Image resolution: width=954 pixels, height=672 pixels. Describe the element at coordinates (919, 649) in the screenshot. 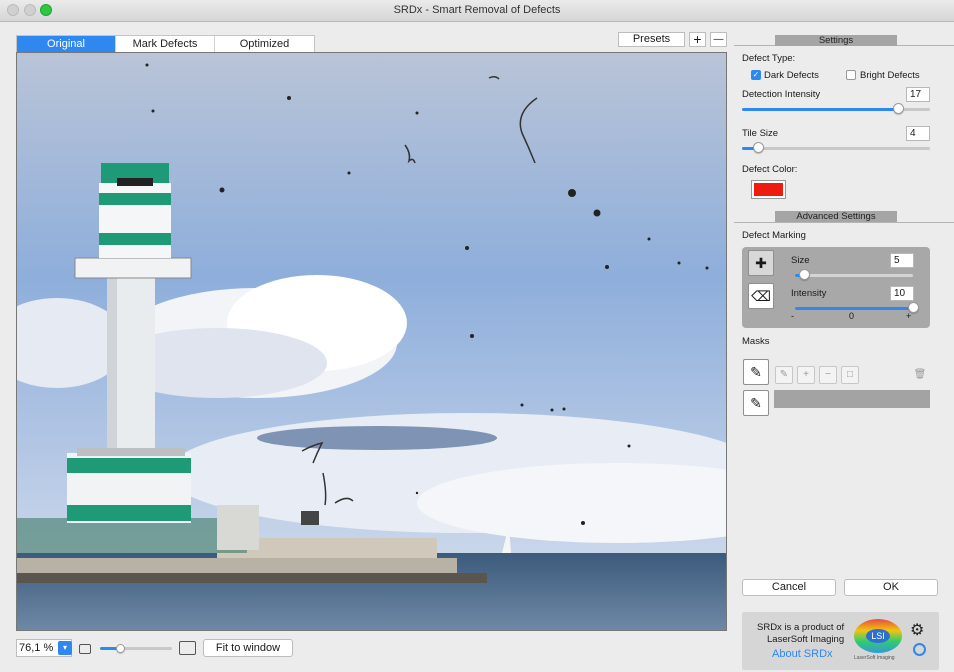

I see `help-icon` at that location.